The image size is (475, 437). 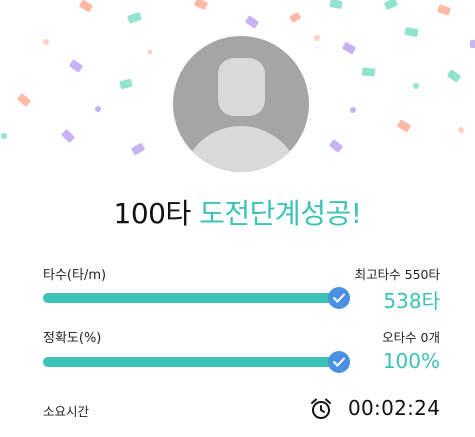 I want to click on speed-progress-bar, so click(x=191, y=298).